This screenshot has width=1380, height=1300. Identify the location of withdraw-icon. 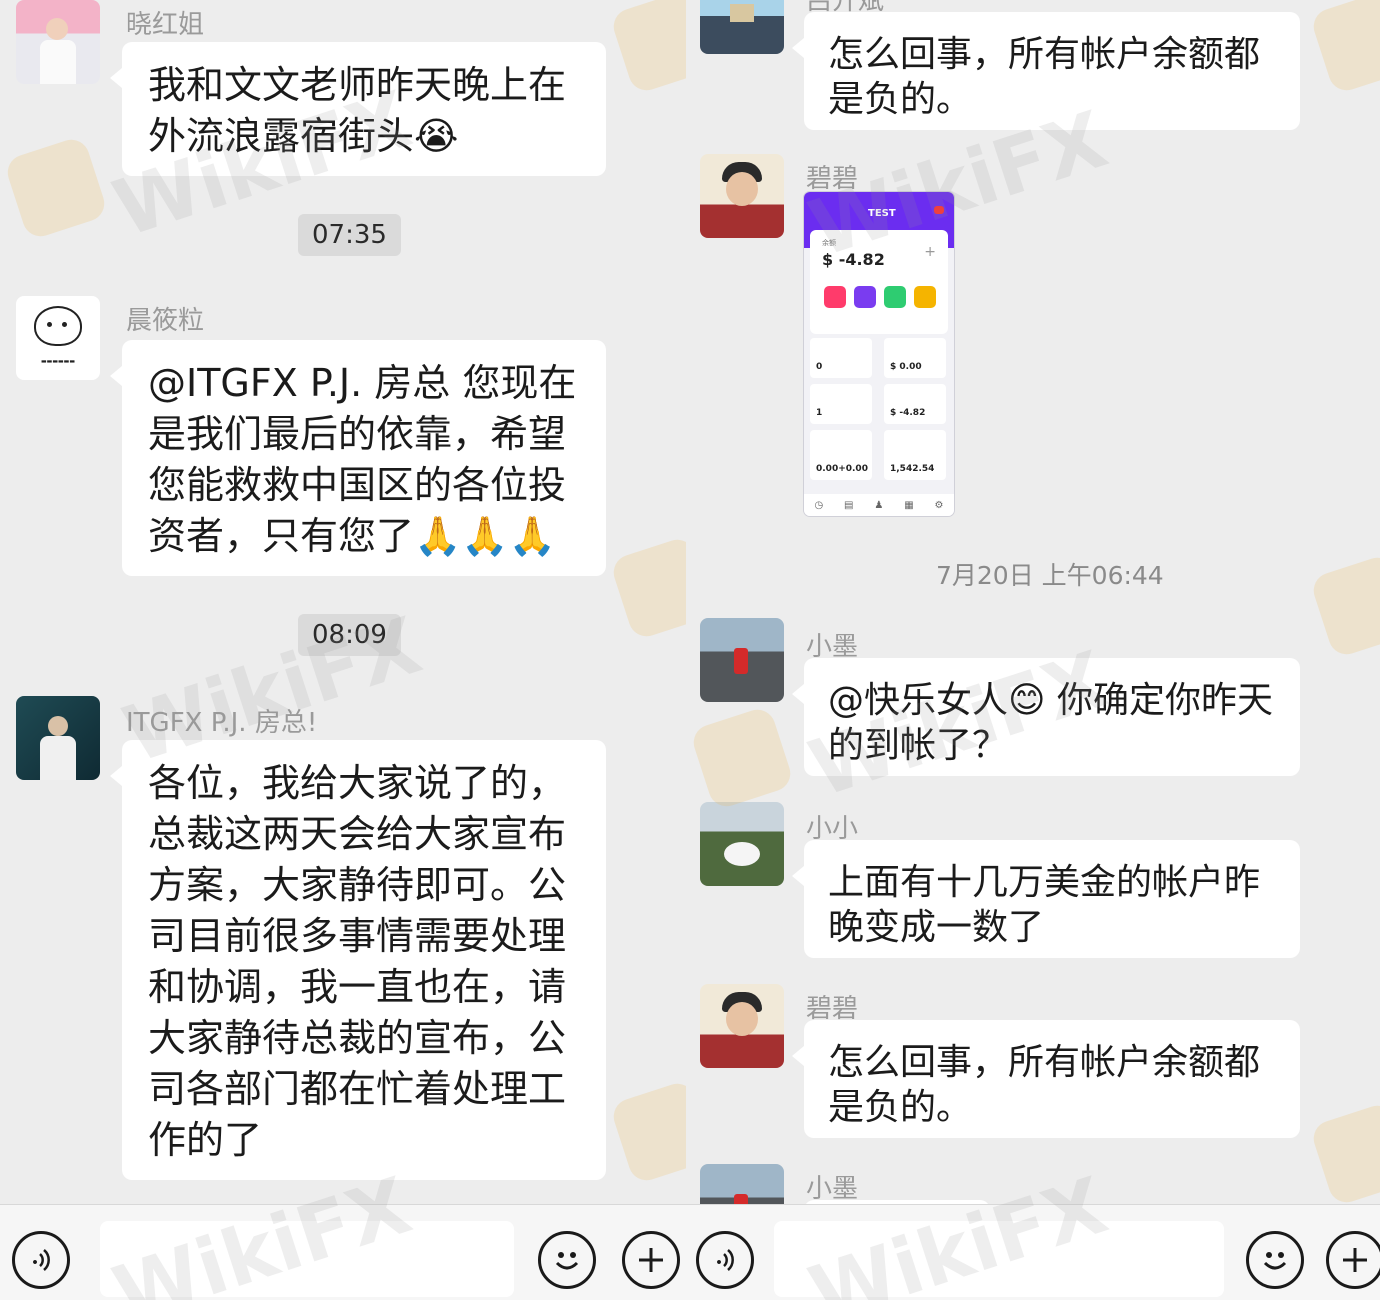
(835, 297).